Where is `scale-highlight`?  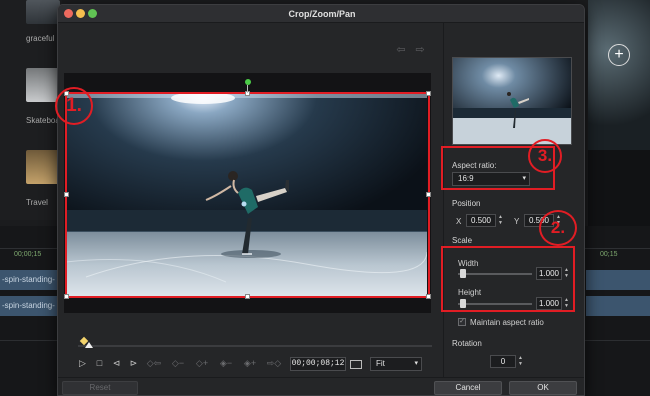
scale-highlight is located at coordinates (508, 279).